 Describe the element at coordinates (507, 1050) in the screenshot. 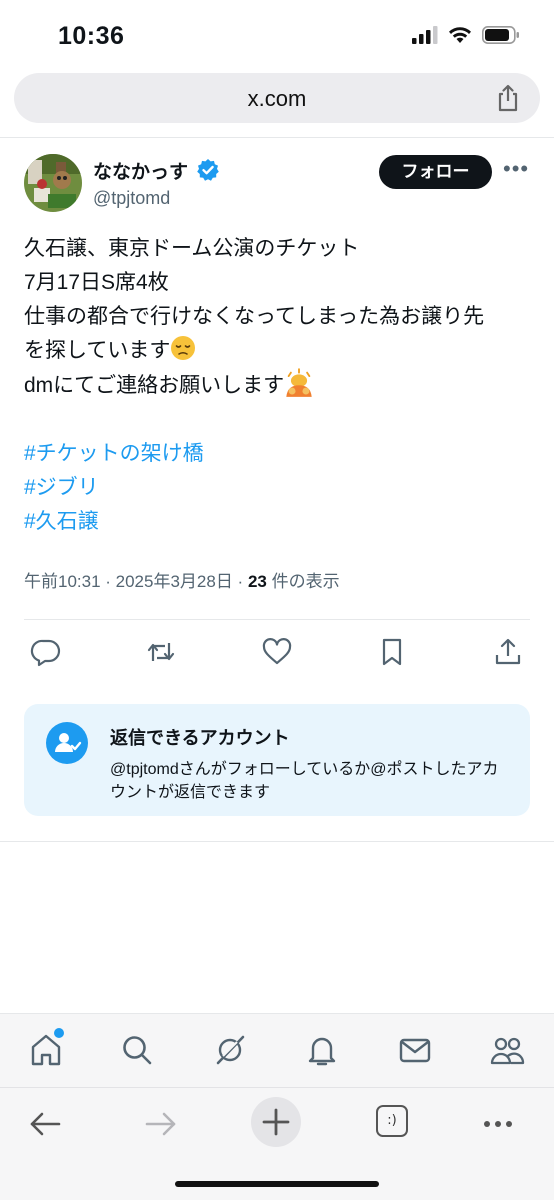

I see `communities-icon` at that location.